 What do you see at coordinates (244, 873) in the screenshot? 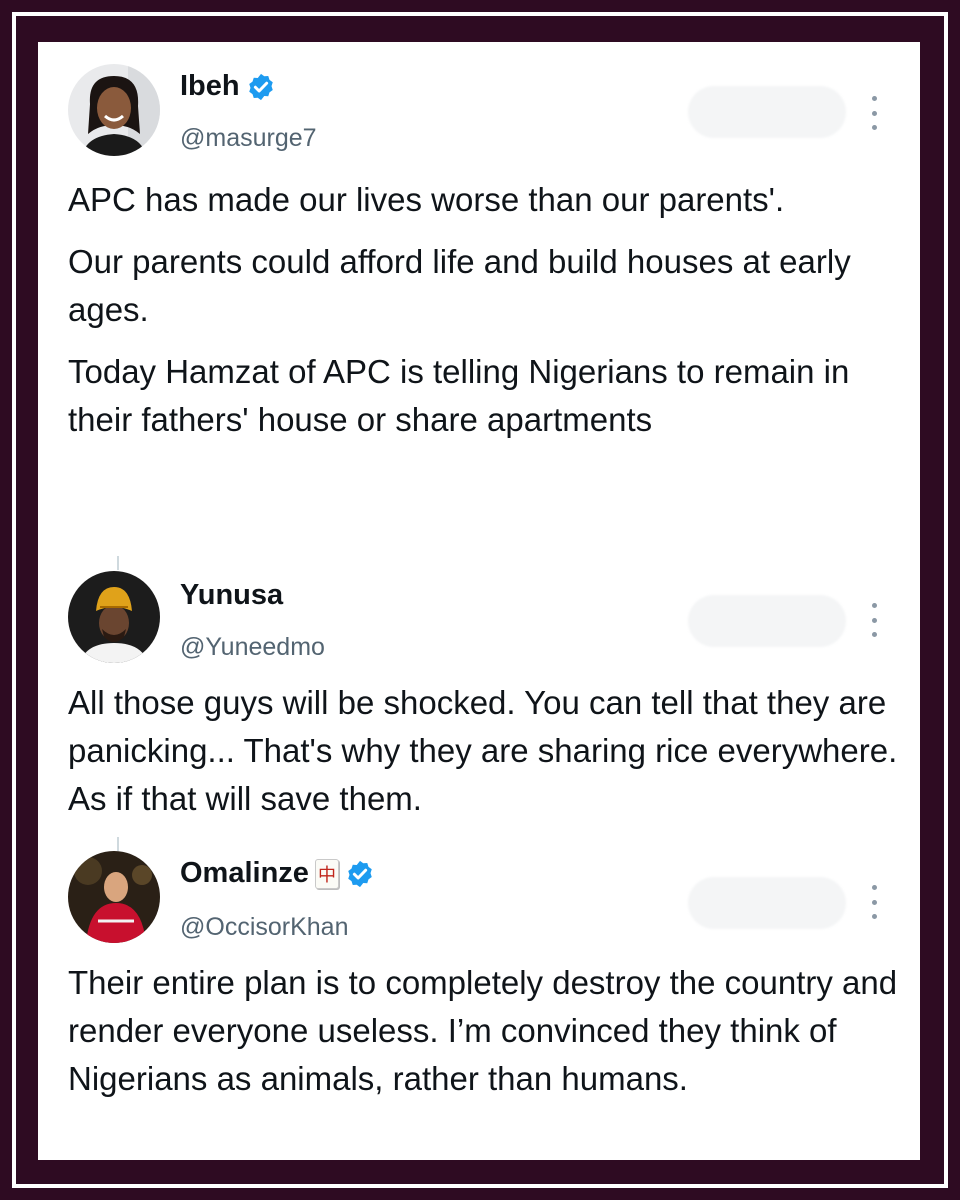
I see `author-name: Omalinze` at bounding box center [244, 873].